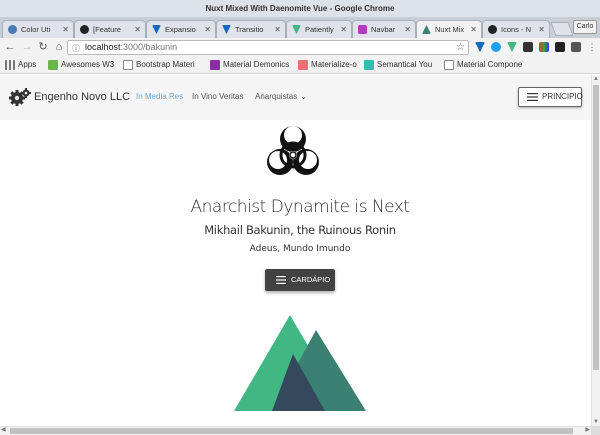 This screenshot has width=600, height=435. I want to click on bookmark-label: Bootstrap Materi, so click(165, 64).